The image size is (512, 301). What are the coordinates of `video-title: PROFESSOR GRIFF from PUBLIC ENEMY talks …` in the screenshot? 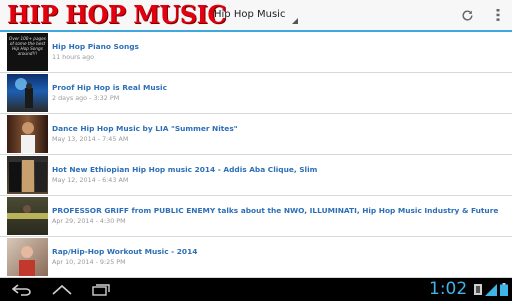 It's located at (275, 210).